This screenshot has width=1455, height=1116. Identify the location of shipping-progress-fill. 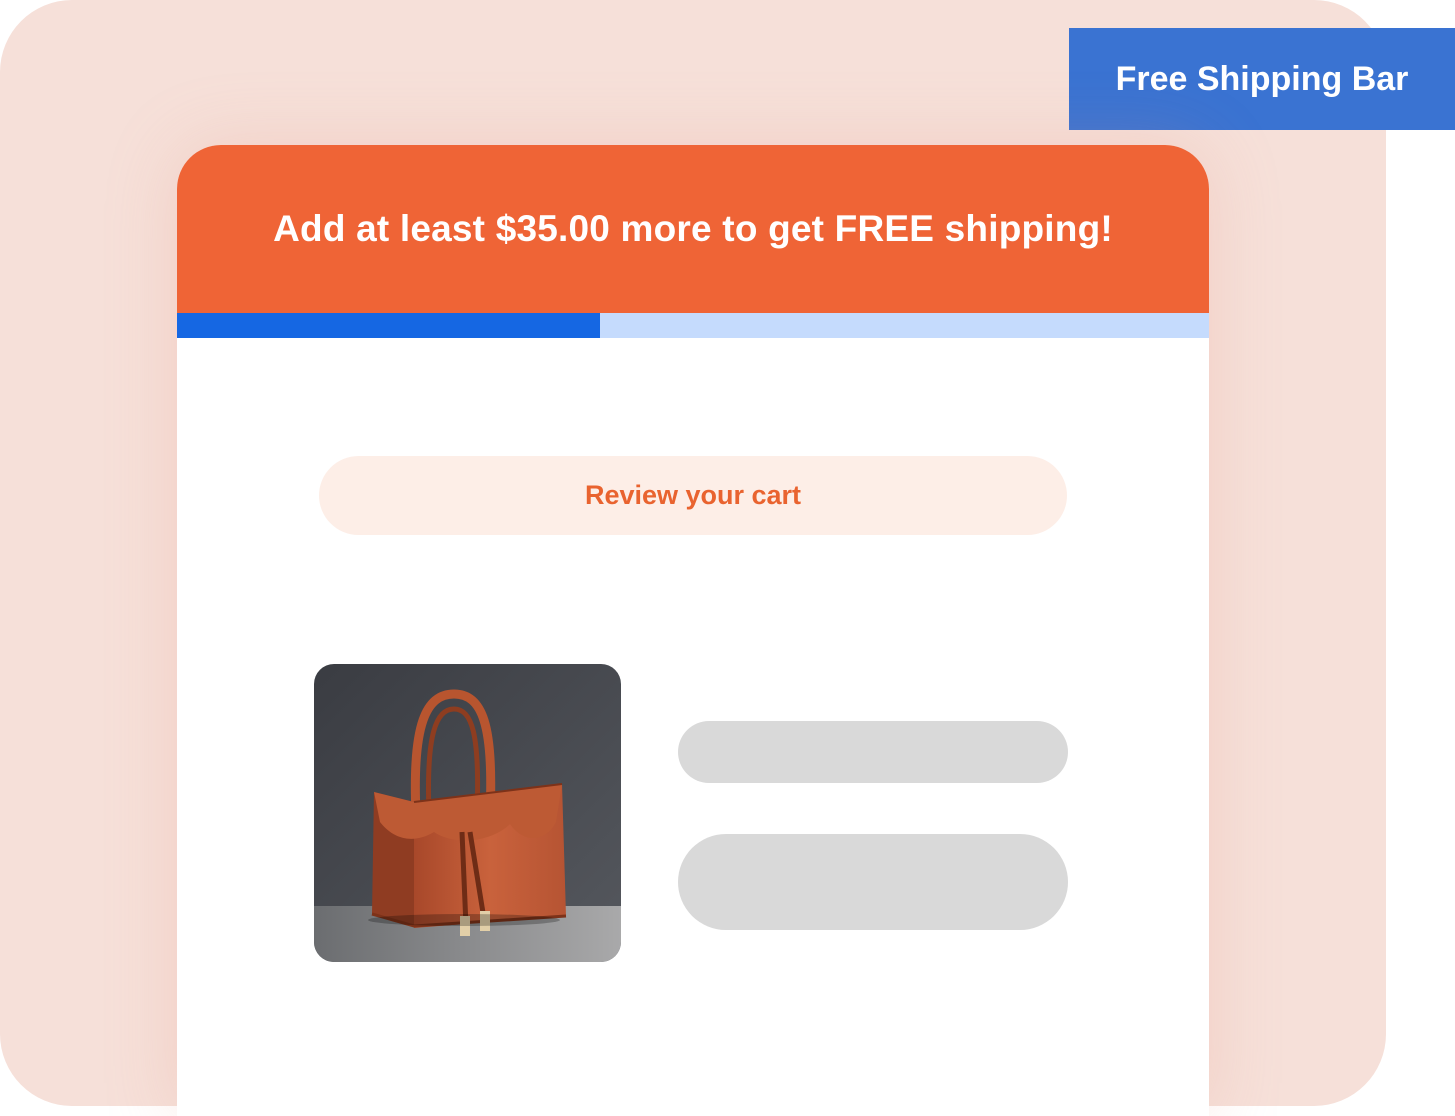
(389, 325).